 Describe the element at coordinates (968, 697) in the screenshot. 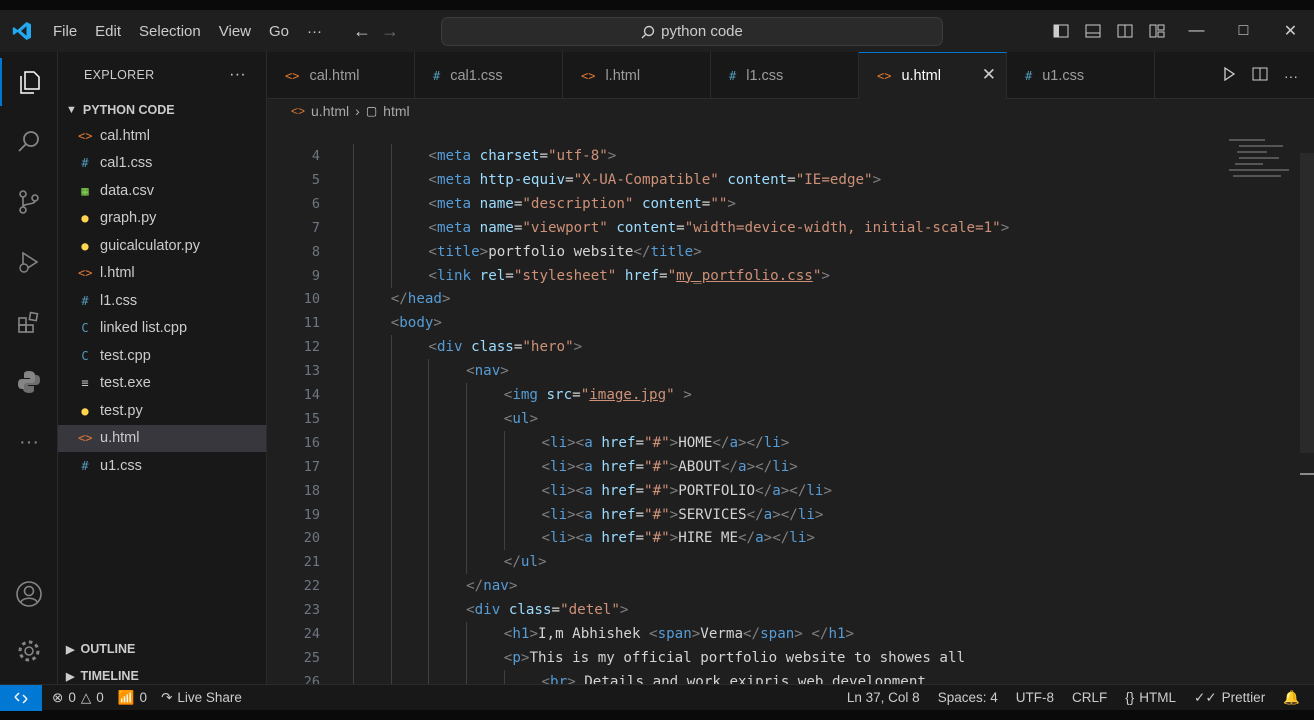

I see `indentation: Spaces: 4` at that location.